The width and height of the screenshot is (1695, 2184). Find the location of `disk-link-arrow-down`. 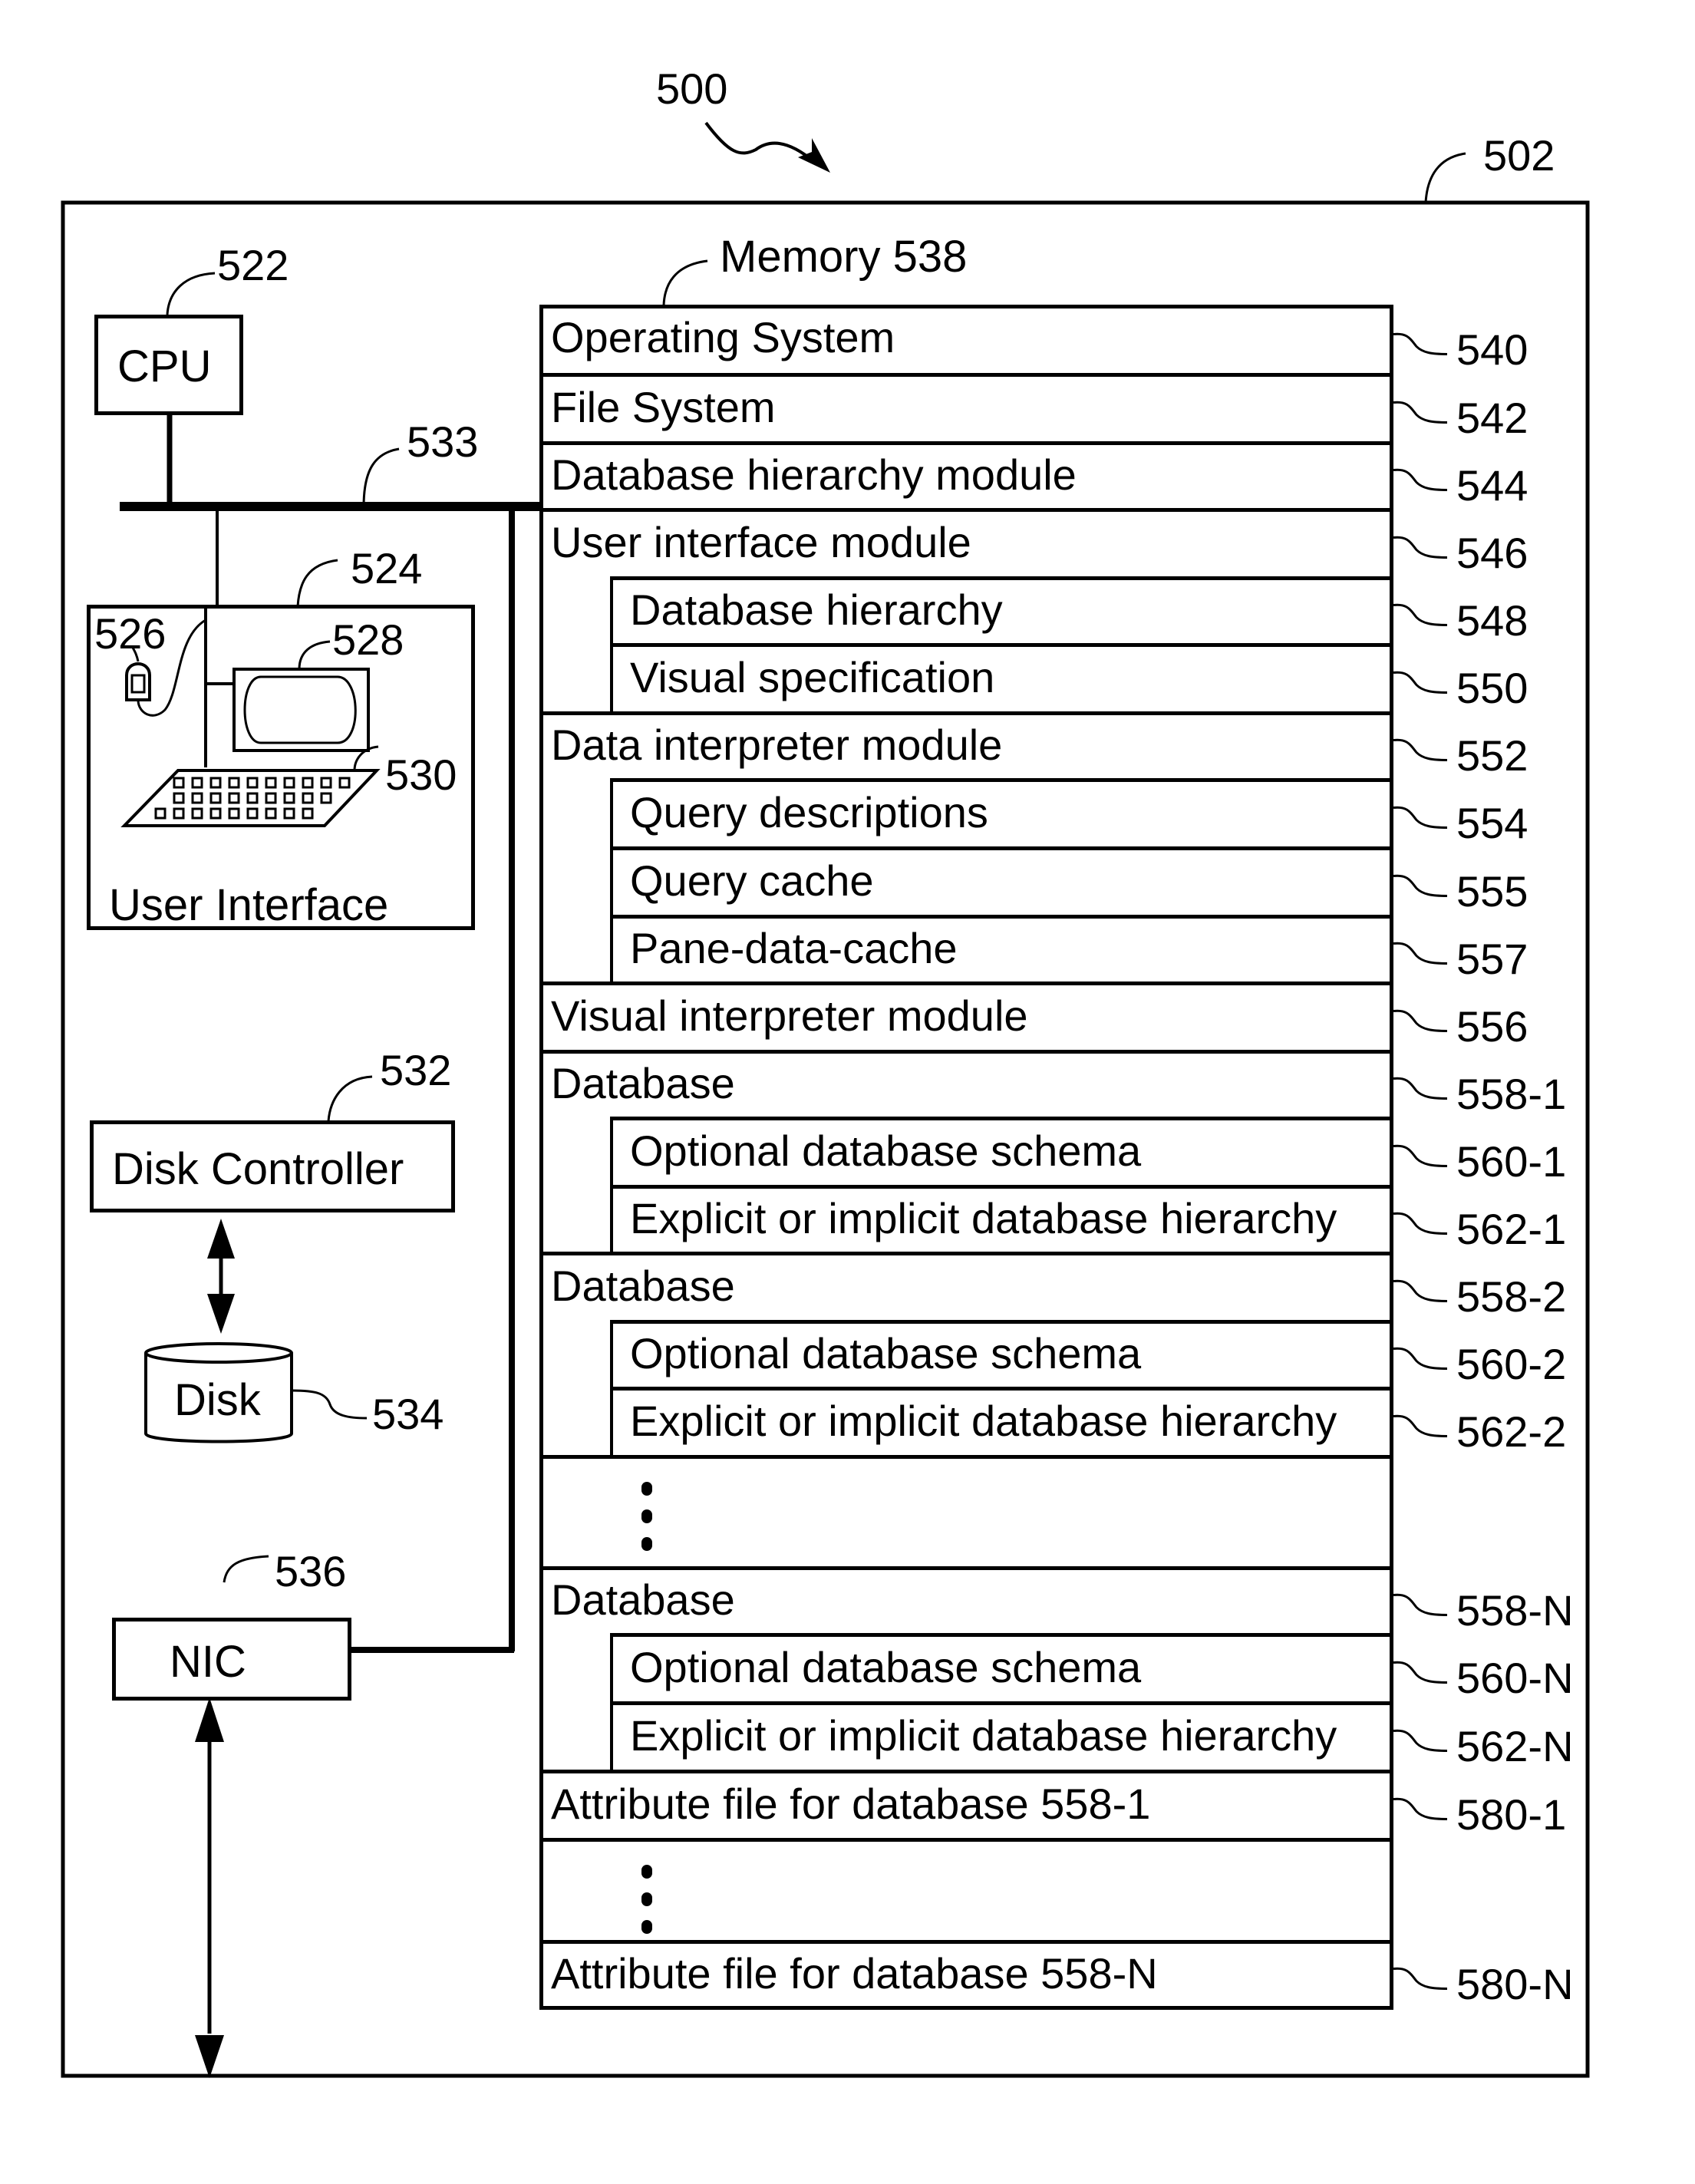

disk-link-arrow-down is located at coordinates (221, 1314).